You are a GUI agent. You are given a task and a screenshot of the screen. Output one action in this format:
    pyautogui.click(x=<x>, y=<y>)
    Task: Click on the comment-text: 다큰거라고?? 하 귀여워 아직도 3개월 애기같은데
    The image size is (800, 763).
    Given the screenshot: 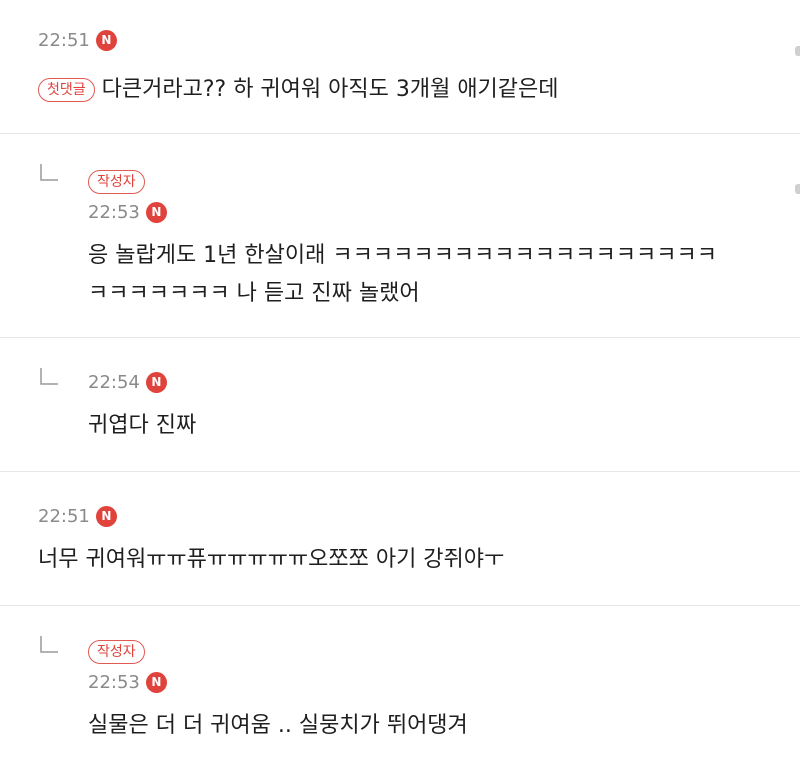 What is the action you would take?
    pyautogui.click(x=330, y=89)
    